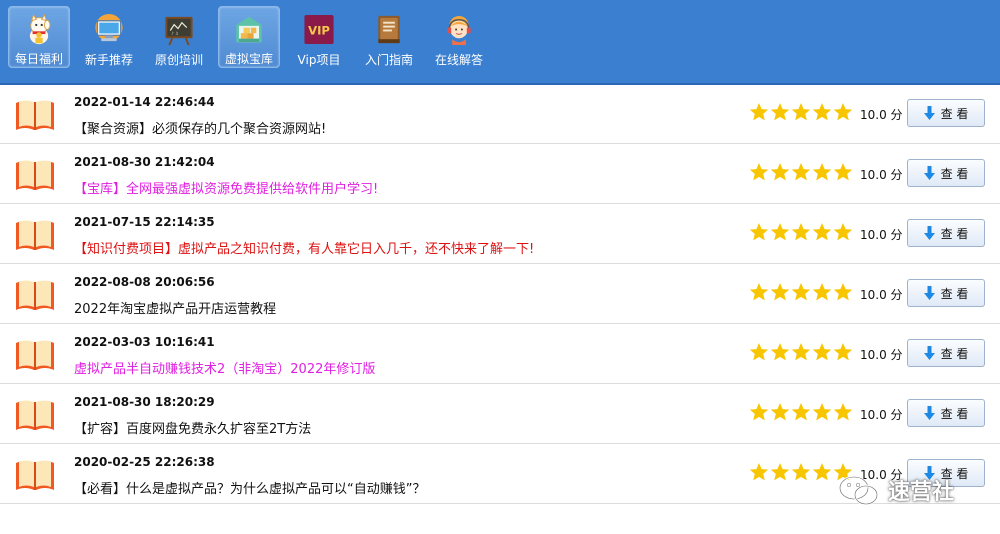  What do you see at coordinates (224, 367) in the screenshot?
I see `post-title: 虚拟产品半自动赚钱技术2（非淘宝）2022年修订版` at bounding box center [224, 367].